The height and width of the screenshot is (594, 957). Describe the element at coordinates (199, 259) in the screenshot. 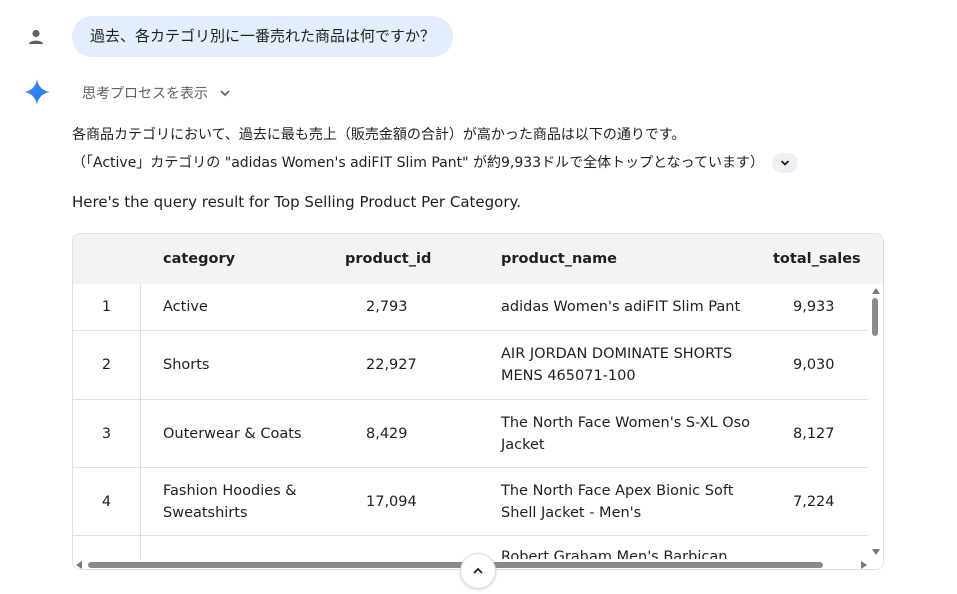

I see `header-category: category` at that location.